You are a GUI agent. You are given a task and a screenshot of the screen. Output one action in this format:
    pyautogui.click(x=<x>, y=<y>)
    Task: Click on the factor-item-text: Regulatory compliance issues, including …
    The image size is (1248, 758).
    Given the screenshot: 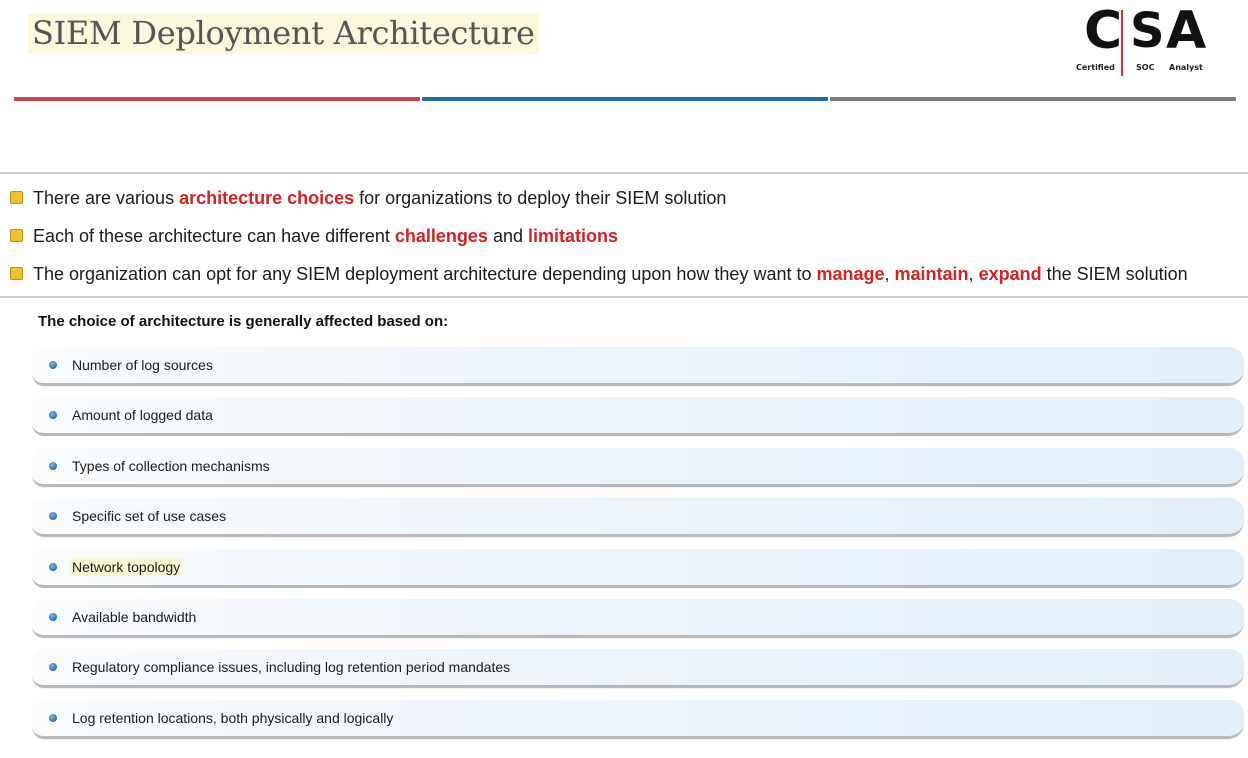 What is the action you would take?
    pyautogui.click(x=291, y=667)
    